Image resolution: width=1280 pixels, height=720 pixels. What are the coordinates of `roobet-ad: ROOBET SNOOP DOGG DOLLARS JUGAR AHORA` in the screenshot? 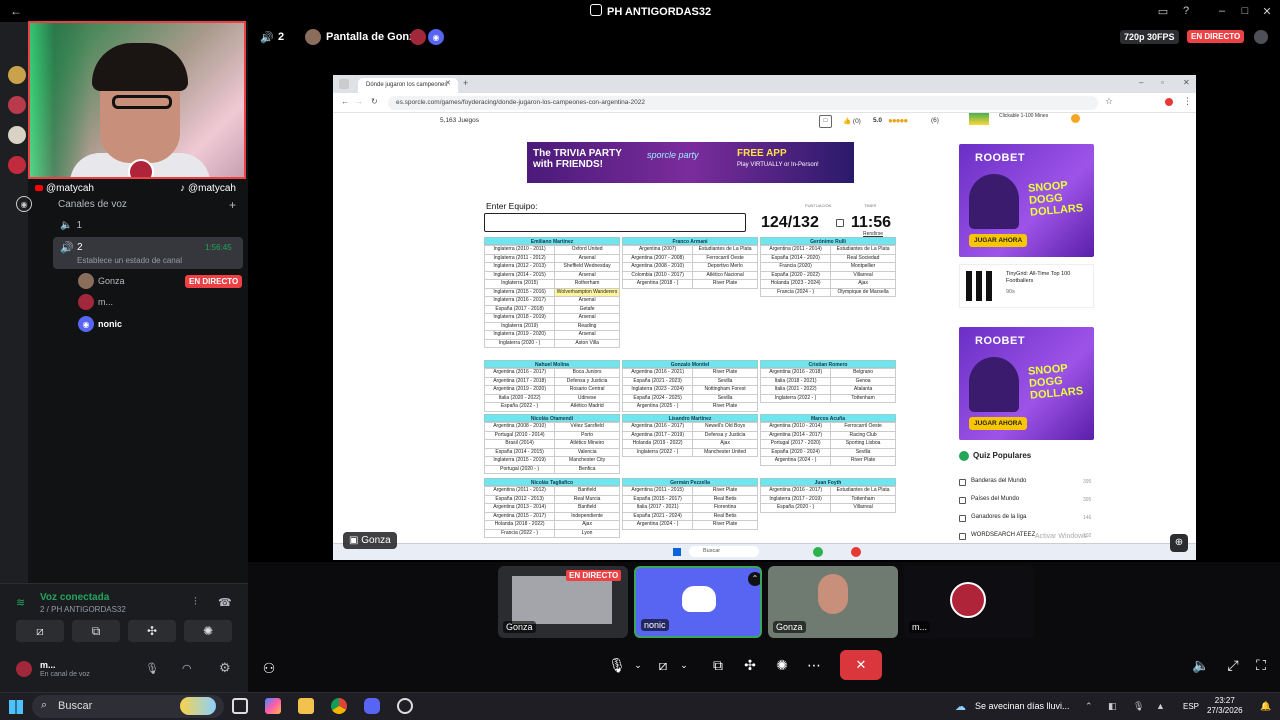 It's located at (1026, 200).